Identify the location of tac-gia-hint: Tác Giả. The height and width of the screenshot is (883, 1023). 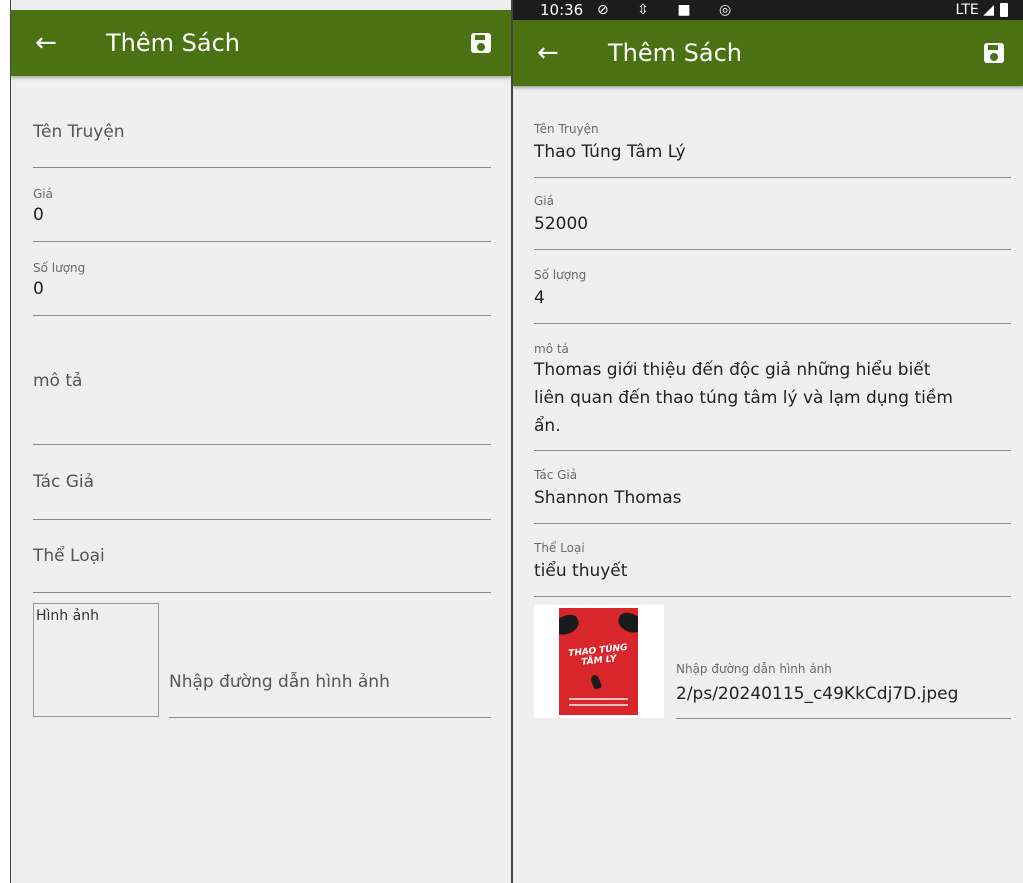
(64, 482).